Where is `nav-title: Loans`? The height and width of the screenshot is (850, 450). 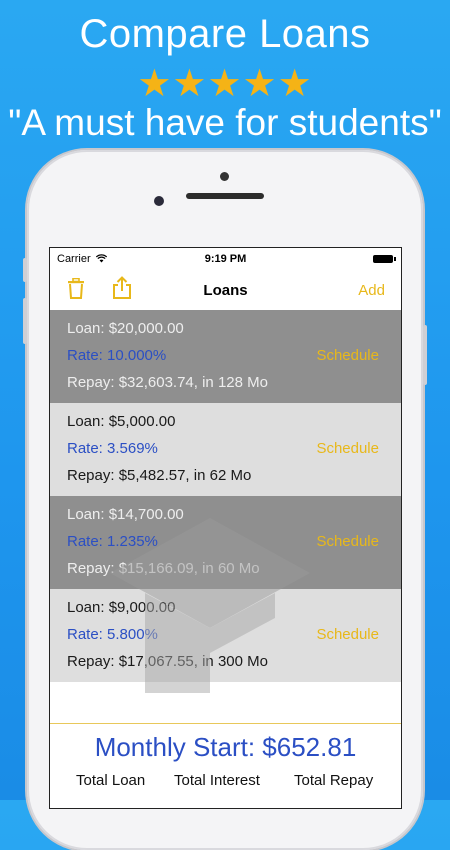 nav-title: Loans is located at coordinates (225, 290).